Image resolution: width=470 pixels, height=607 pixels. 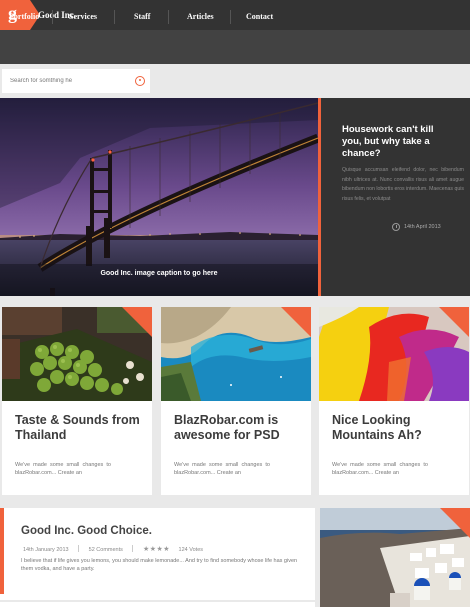 What do you see at coordinates (79, 427) in the screenshot?
I see `card-title: Taste & Sounds from Thailand` at bounding box center [79, 427].